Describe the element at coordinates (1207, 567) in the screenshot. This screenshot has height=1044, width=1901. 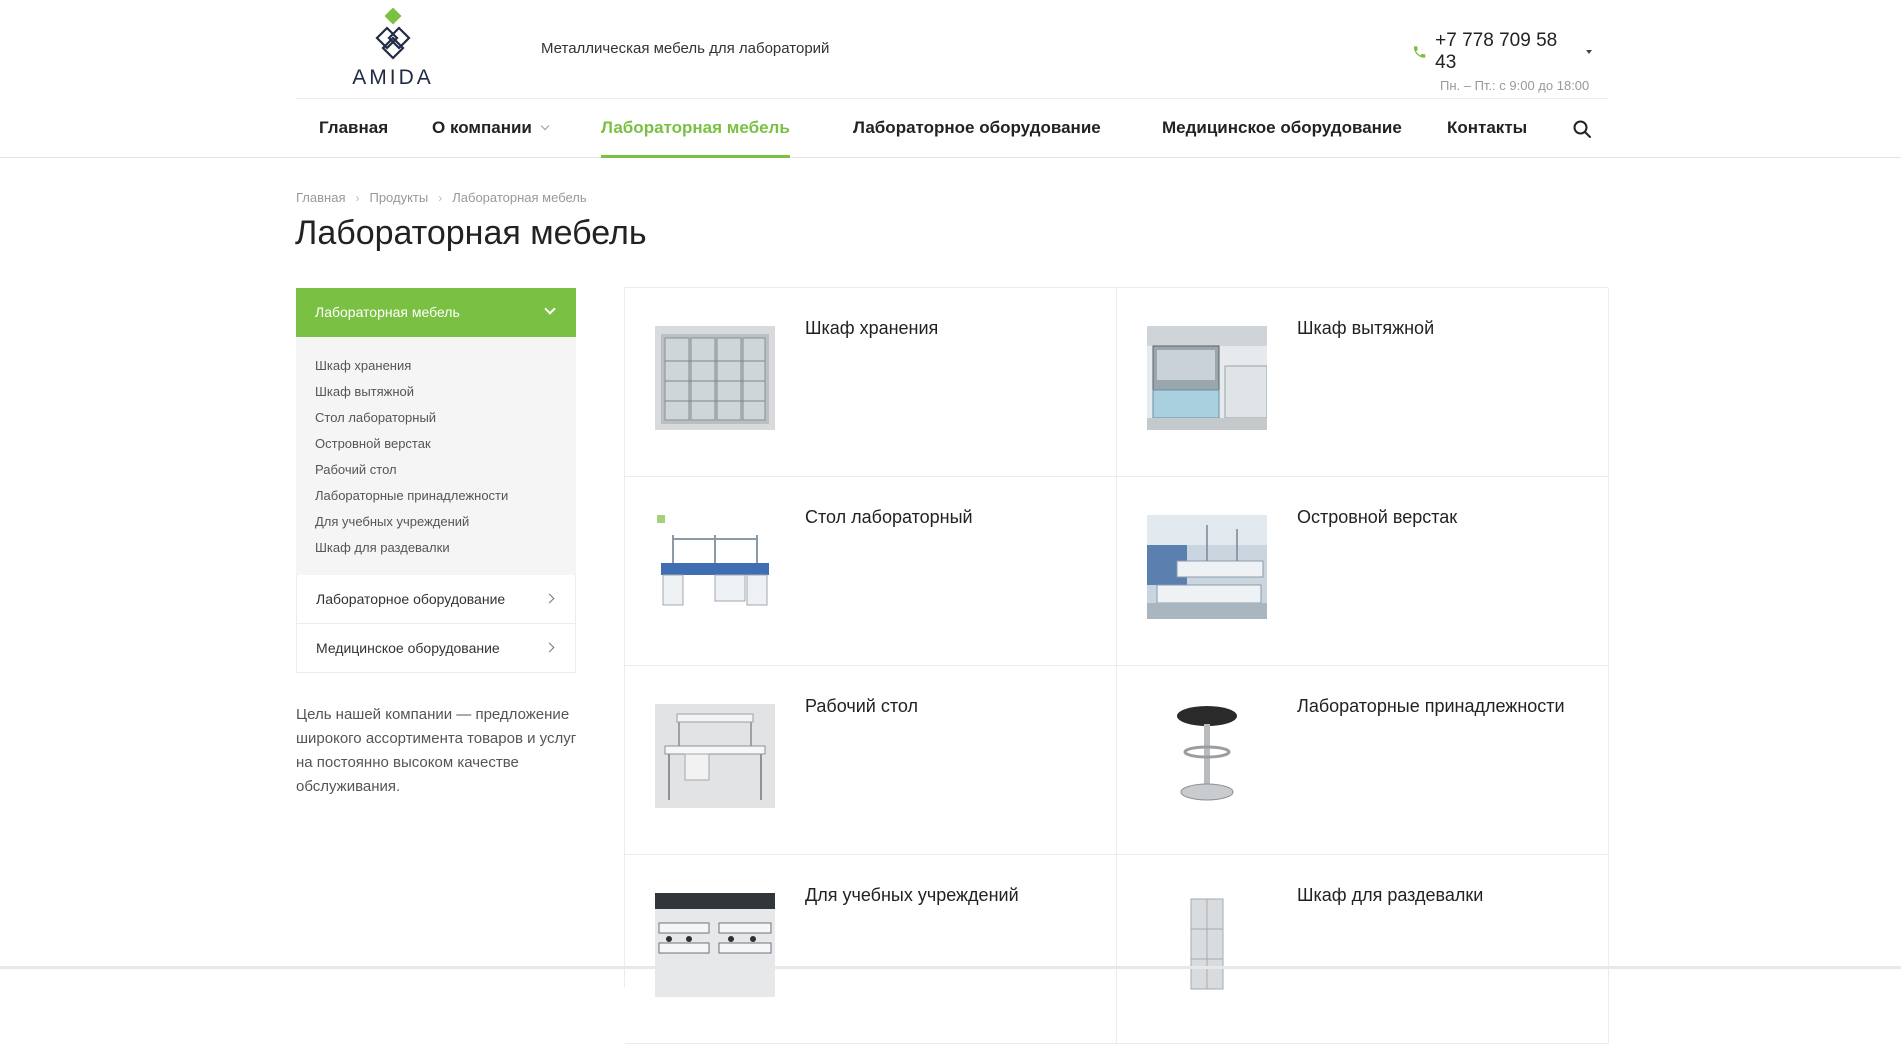
I see `product-image-island-bench` at that location.